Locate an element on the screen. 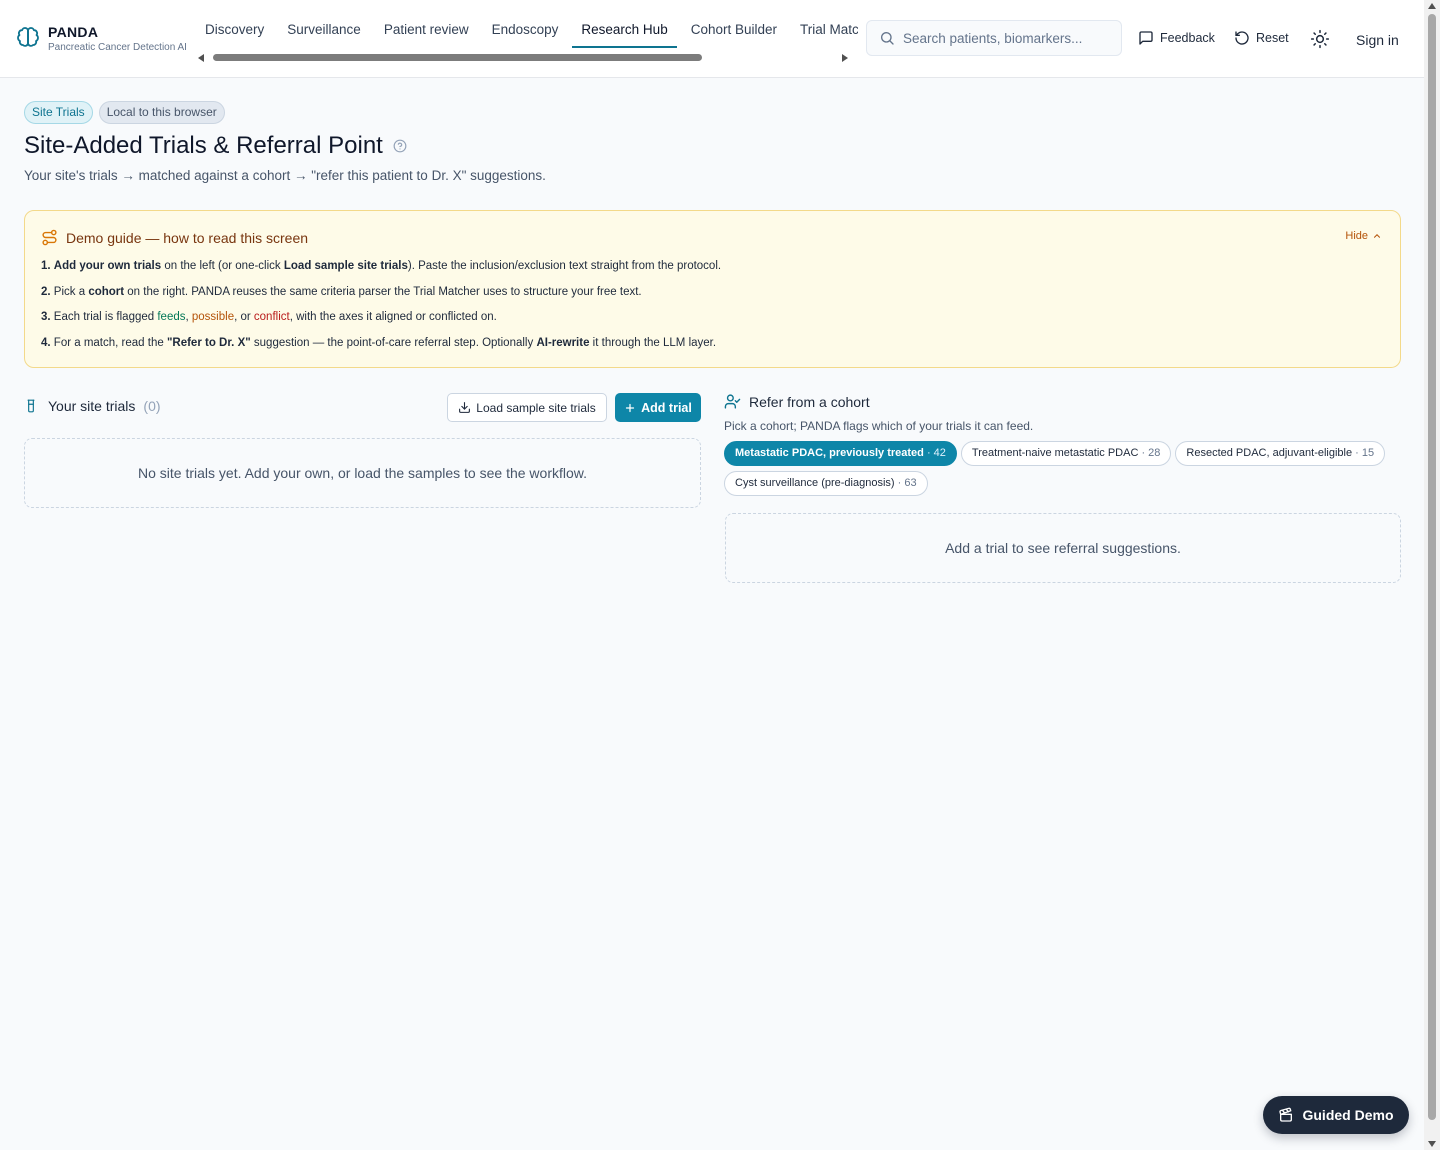 This screenshot has height=1150, width=1440. guided-demo-button: Guided Demo is located at coordinates (1336, 1115).